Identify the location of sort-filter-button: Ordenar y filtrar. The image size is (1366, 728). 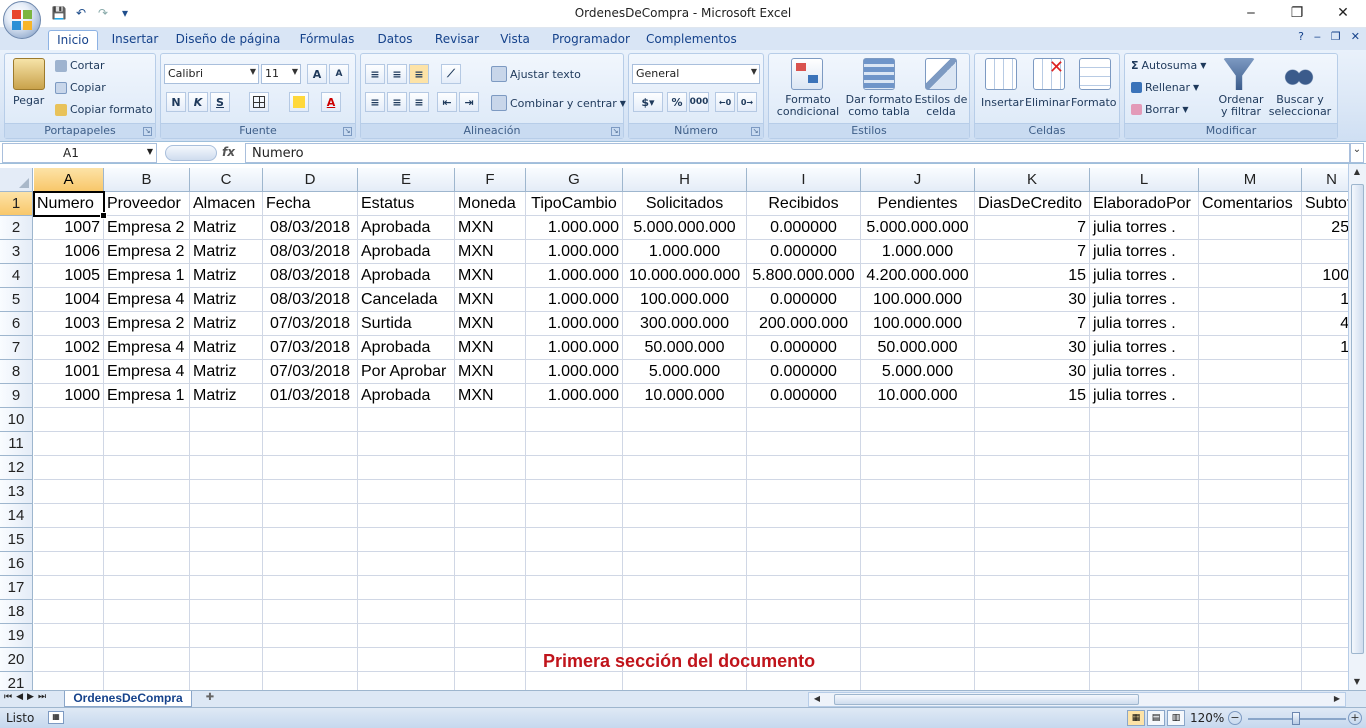
(1241, 106).